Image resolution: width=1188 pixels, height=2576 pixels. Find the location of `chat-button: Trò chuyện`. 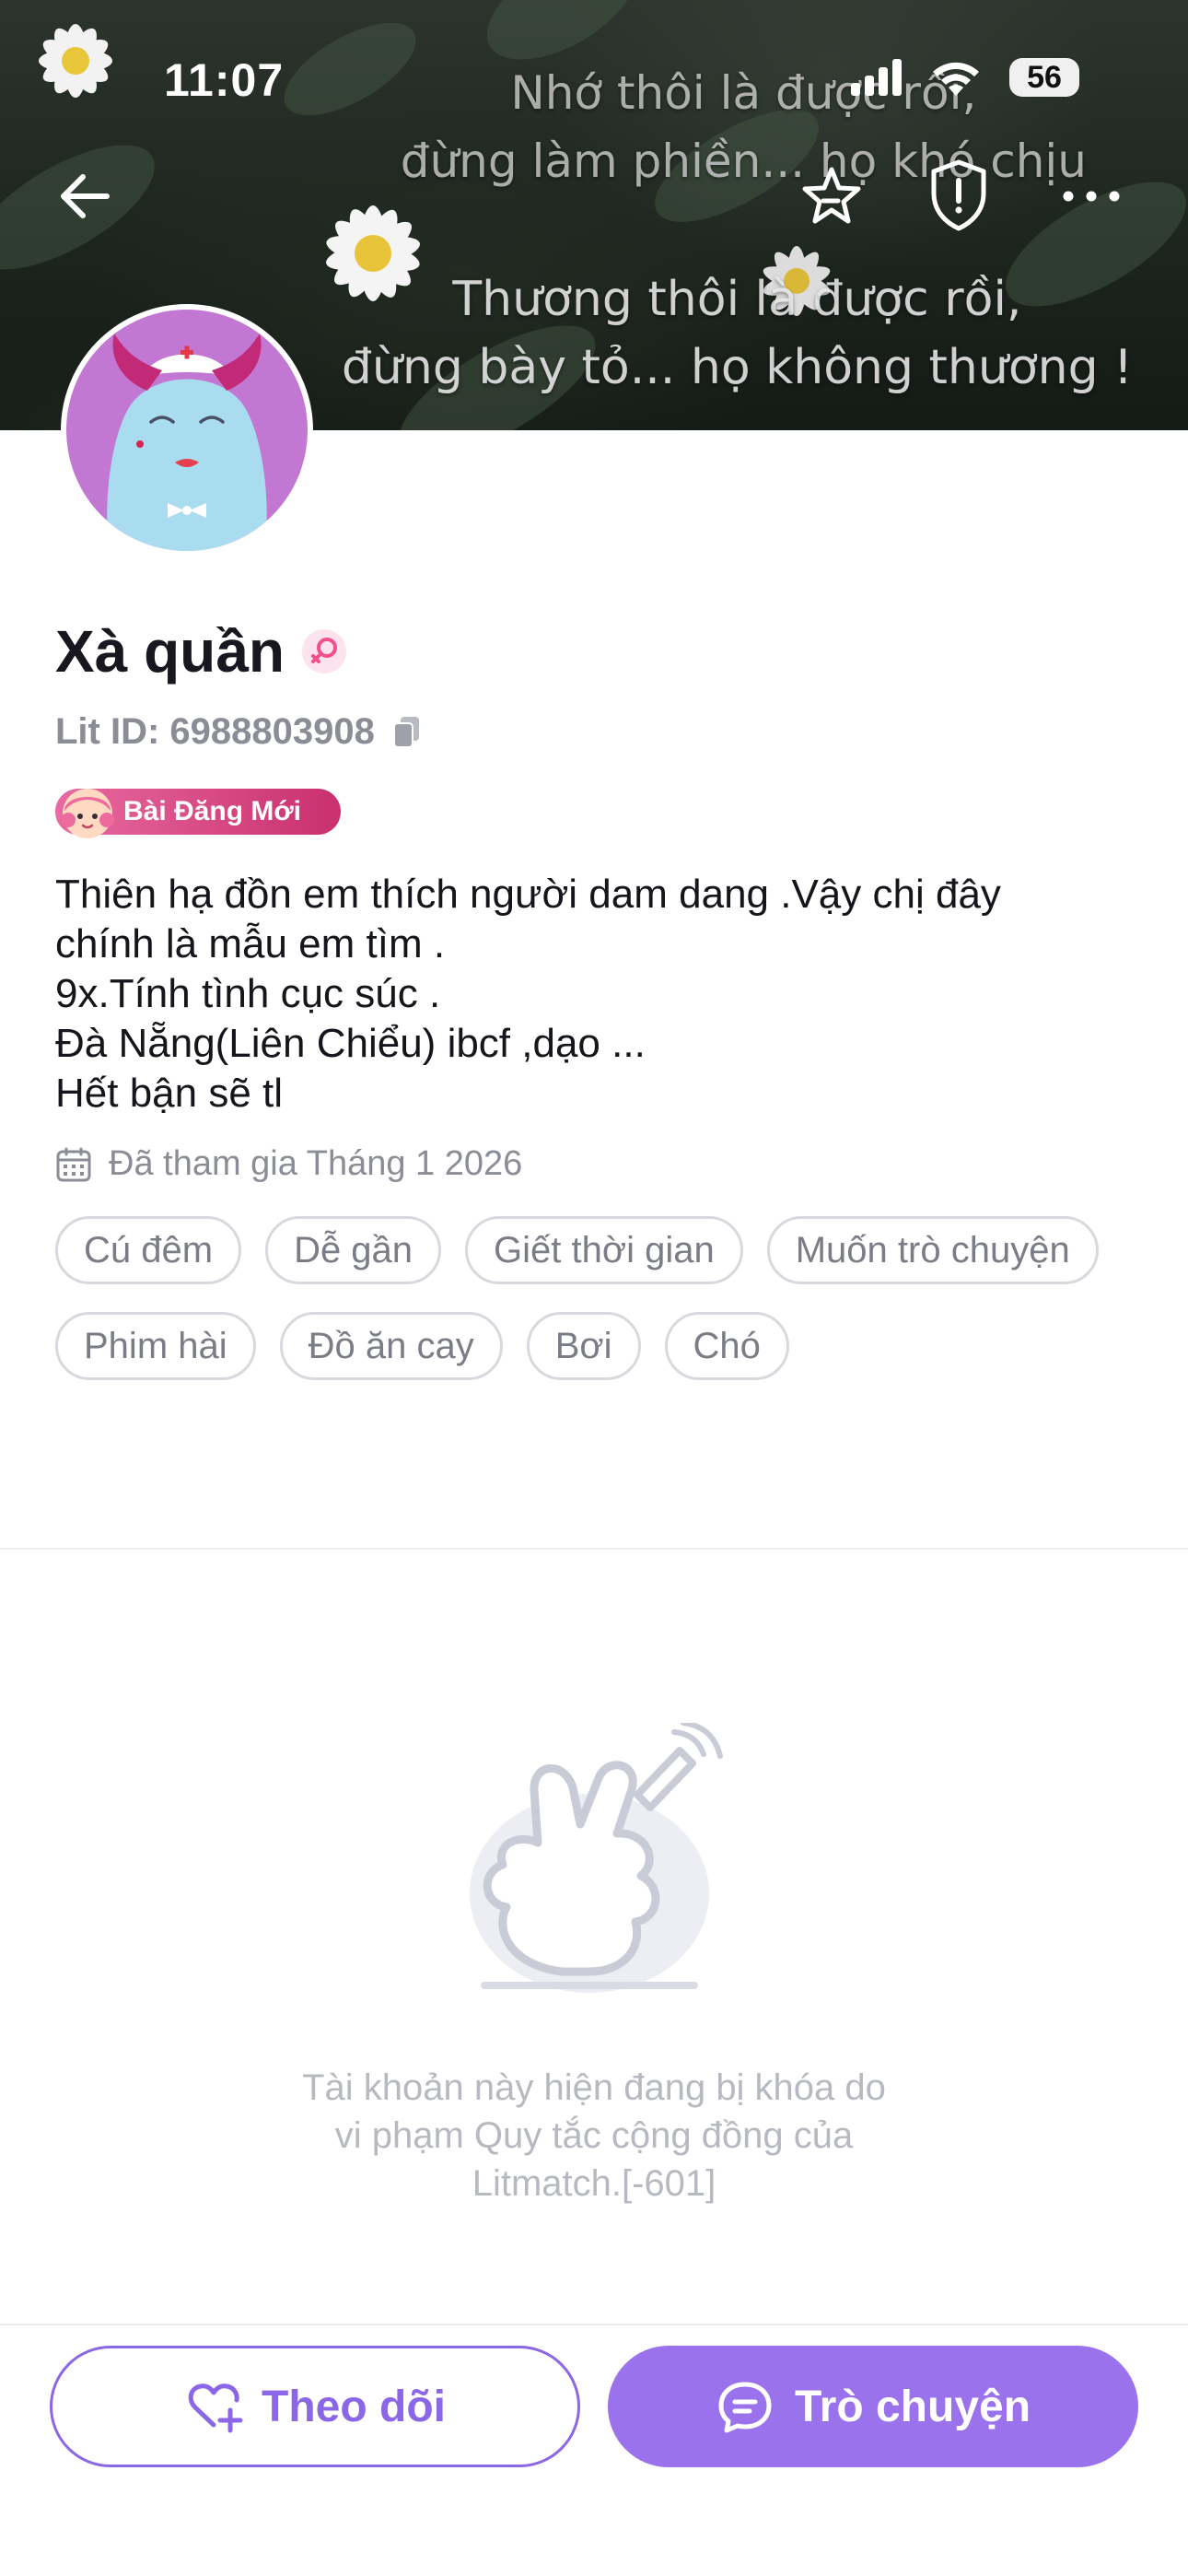

chat-button: Trò chuyện is located at coordinates (873, 2406).